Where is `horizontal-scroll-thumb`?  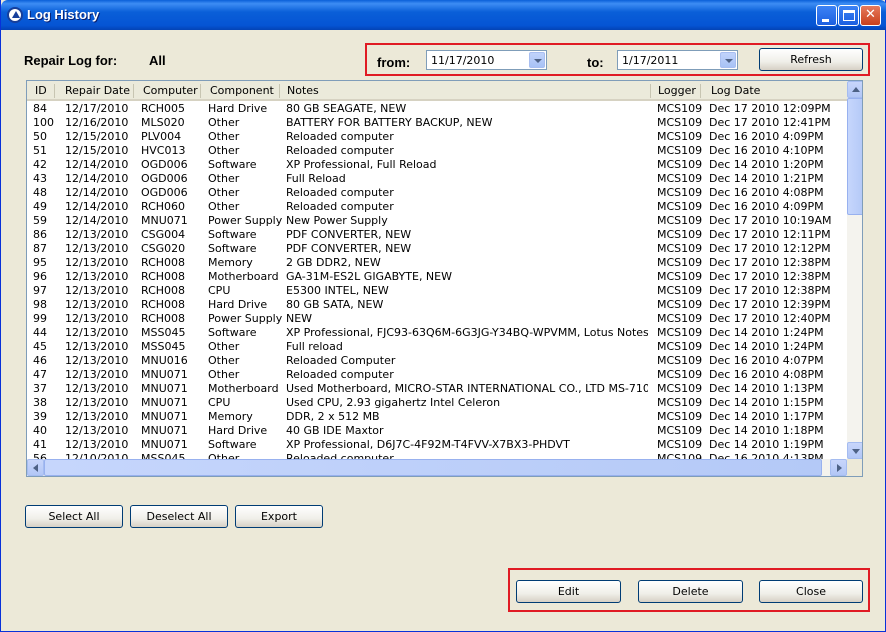
horizontal-scroll-thumb is located at coordinates (433, 467).